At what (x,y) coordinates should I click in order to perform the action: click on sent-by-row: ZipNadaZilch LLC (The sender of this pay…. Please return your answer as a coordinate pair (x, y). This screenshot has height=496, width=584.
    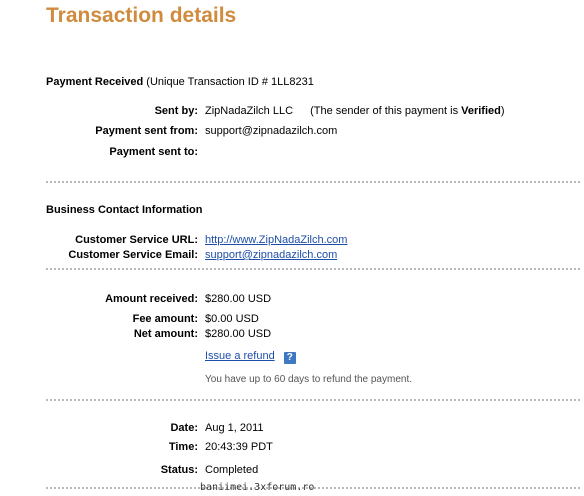
    Looking at the image, I should click on (355, 111).